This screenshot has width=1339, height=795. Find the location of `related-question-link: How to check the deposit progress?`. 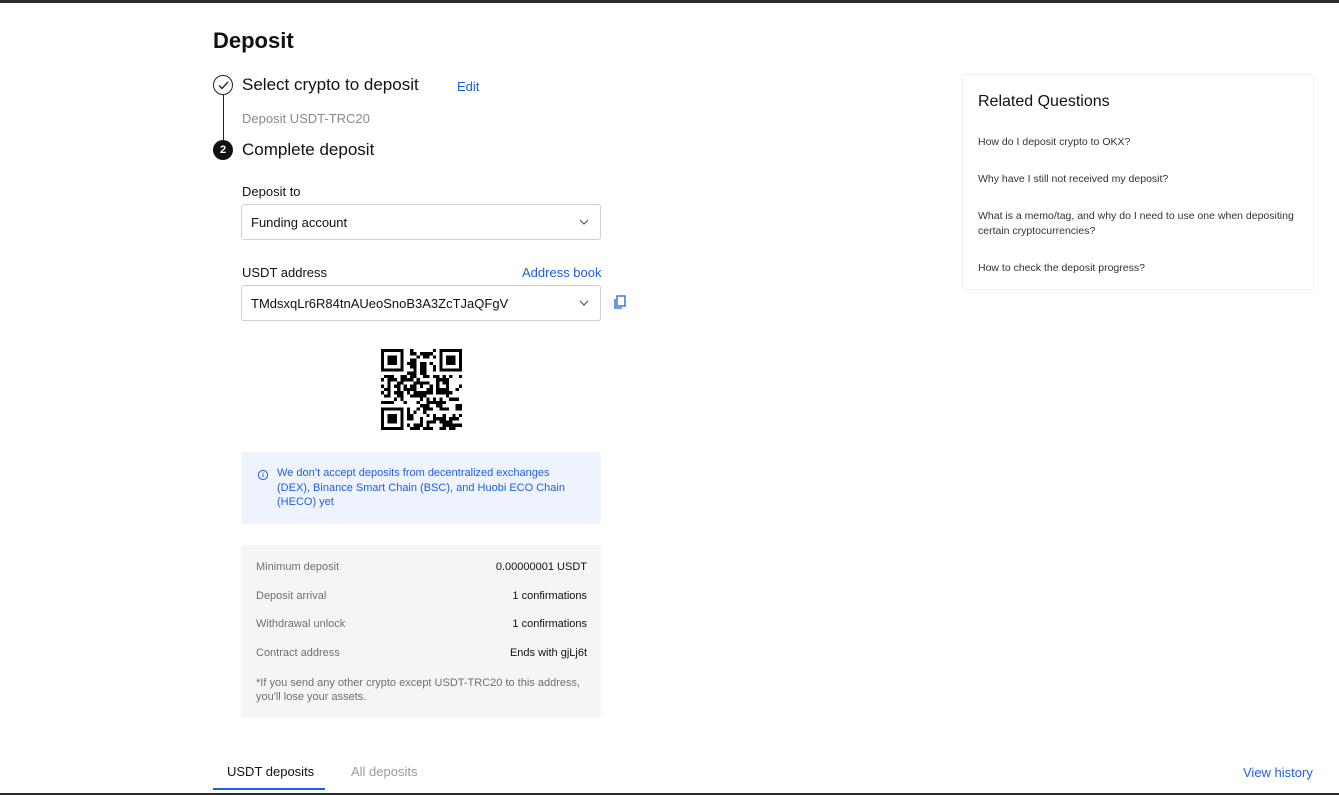

related-question-link: How to check the deposit progress? is located at coordinates (1138, 268).